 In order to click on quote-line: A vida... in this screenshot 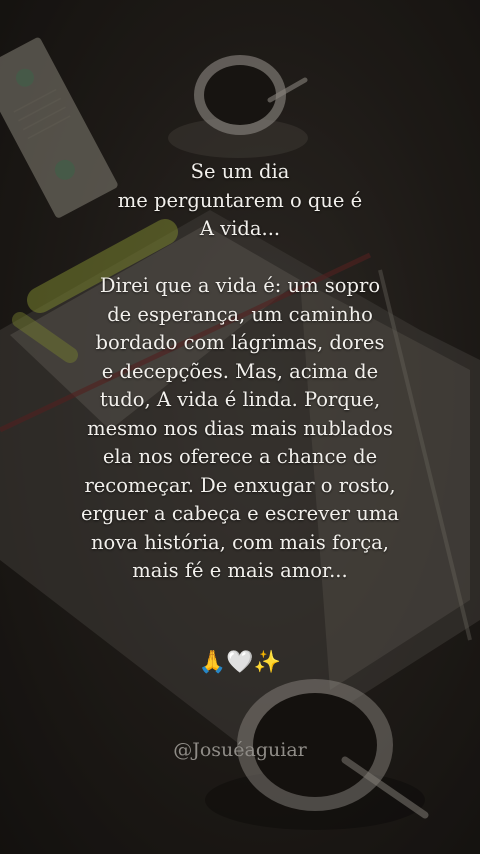, I will do `click(240, 228)`.